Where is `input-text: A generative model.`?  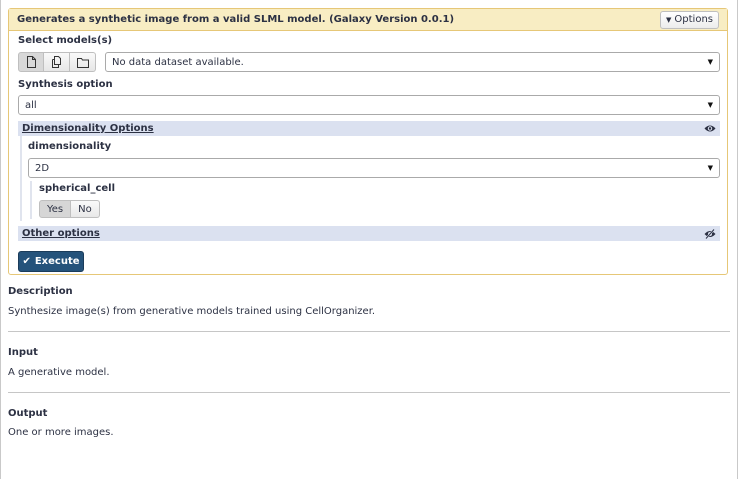 input-text: A generative model. is located at coordinates (59, 372).